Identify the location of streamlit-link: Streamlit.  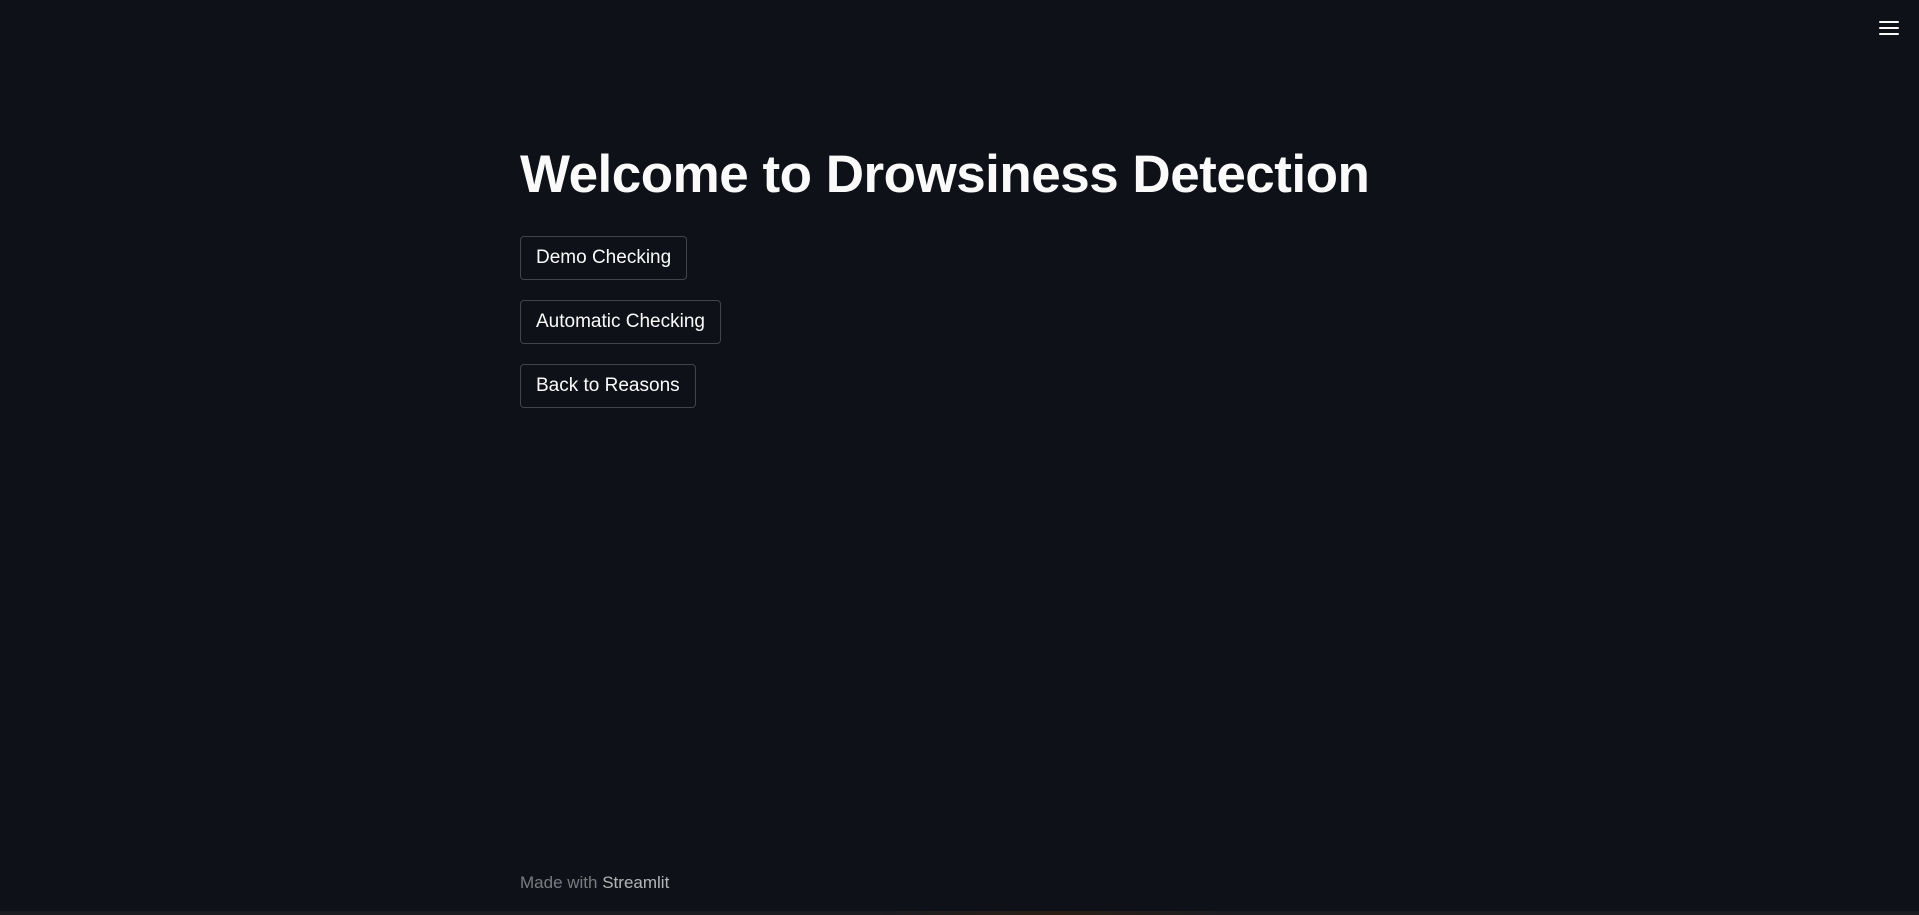
(635, 882).